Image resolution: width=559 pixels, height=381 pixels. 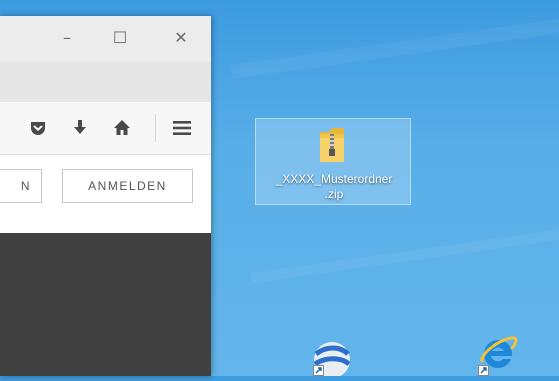 I want to click on register-button: N, so click(x=21, y=186).